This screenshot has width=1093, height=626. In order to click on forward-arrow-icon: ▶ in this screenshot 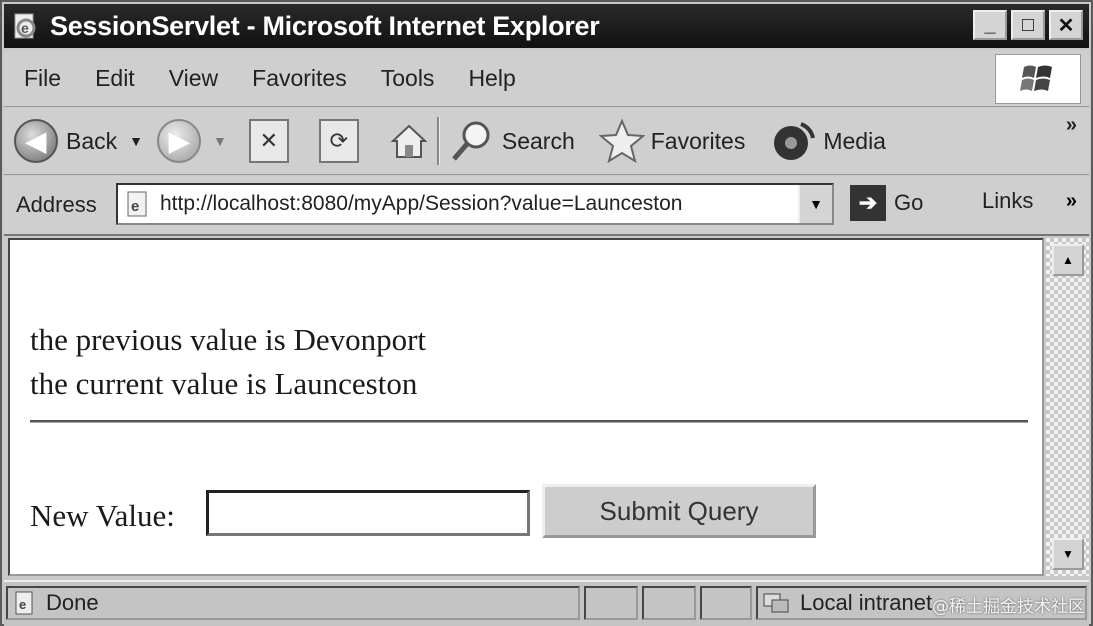, I will do `click(179, 141)`.